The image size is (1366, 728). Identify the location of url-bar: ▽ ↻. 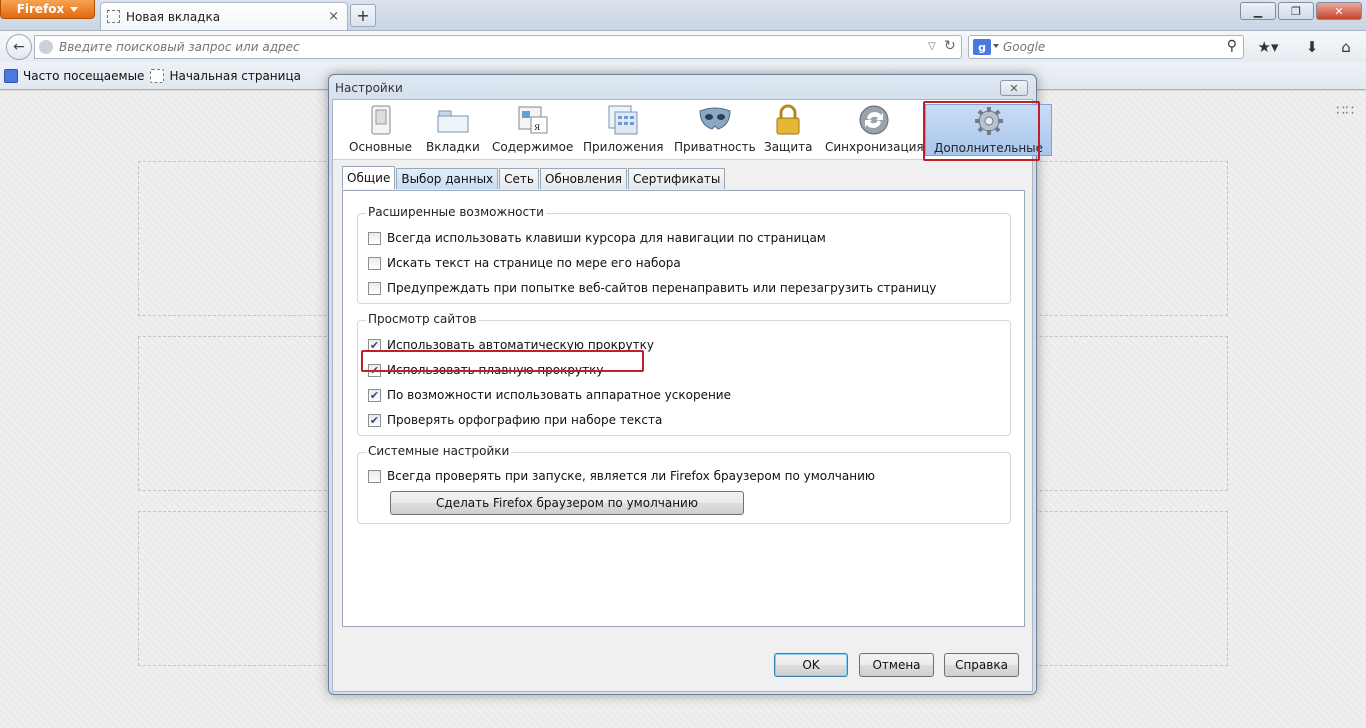
(498, 47).